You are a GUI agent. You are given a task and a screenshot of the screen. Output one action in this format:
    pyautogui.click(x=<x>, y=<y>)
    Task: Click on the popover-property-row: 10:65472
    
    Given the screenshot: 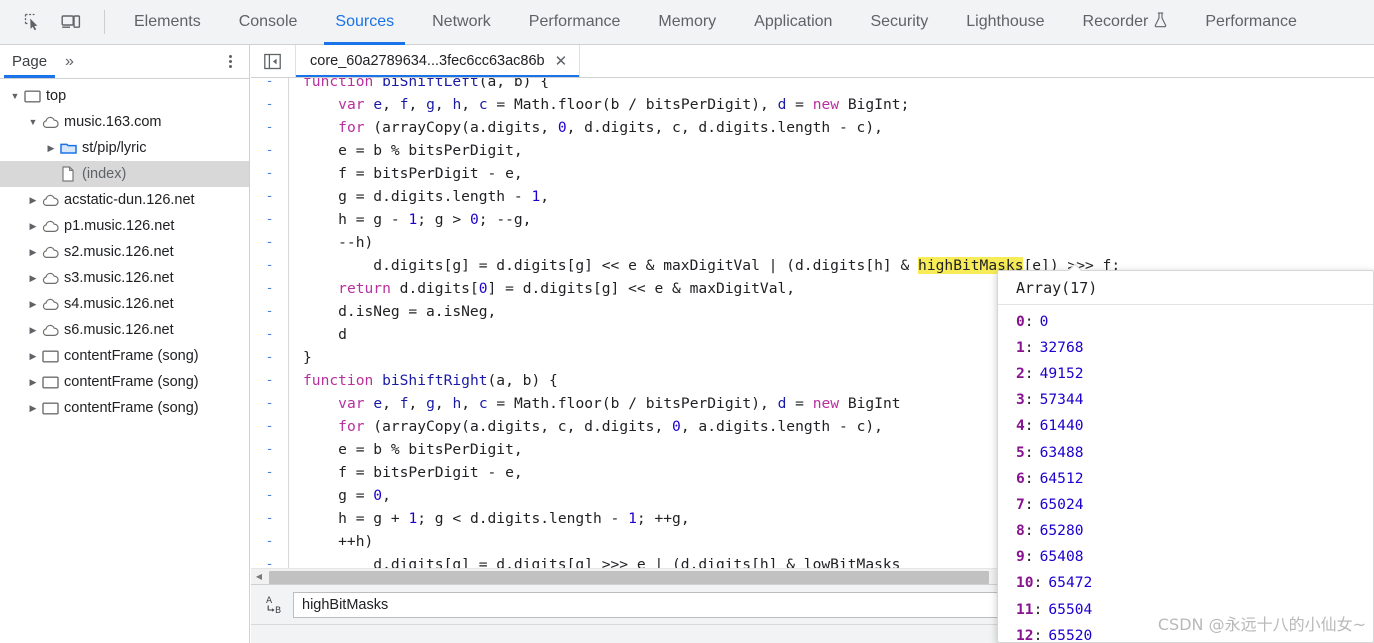 What is the action you would take?
    pyautogui.click(x=1185, y=583)
    